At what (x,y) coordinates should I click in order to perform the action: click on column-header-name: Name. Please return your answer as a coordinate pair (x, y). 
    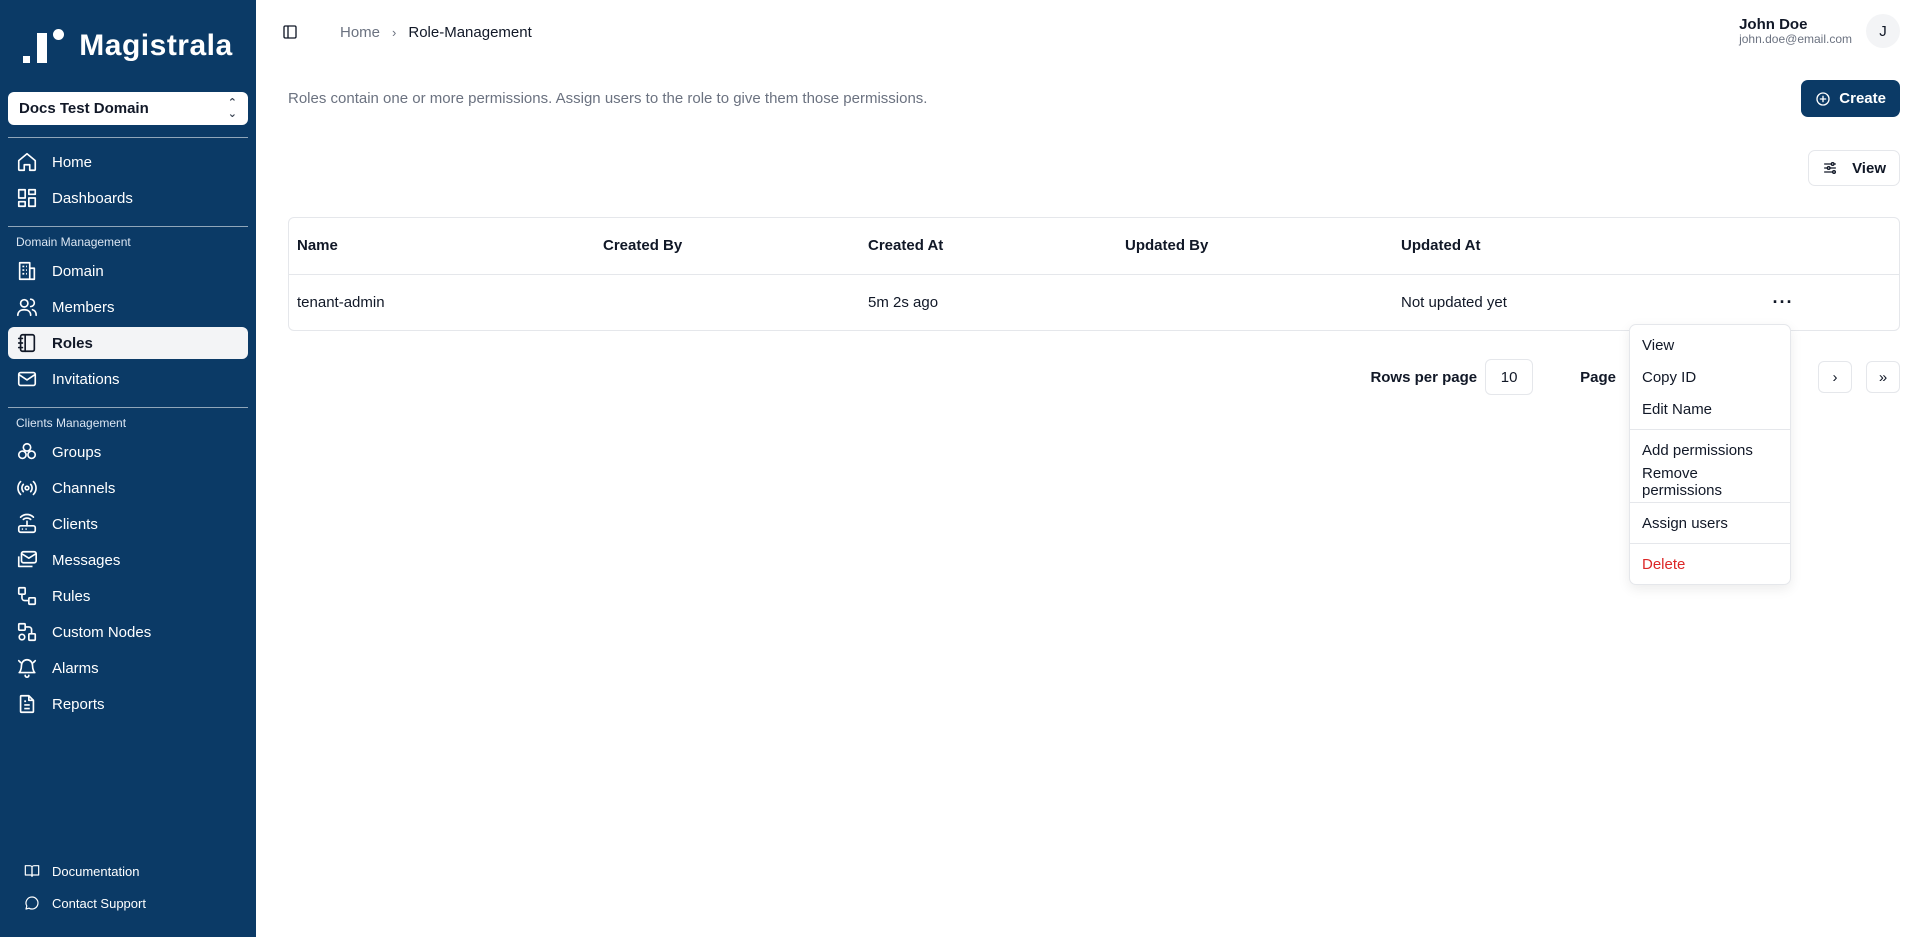
    Looking at the image, I should click on (442, 246).